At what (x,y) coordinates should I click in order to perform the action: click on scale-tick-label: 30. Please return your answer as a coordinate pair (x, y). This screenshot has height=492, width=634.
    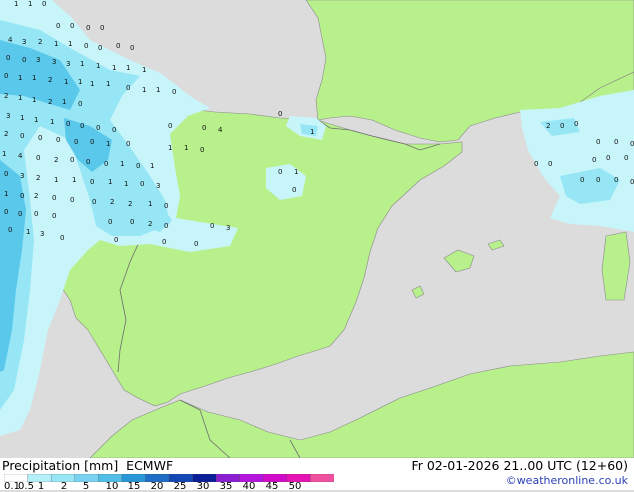
    Looking at the image, I should click on (203, 486).